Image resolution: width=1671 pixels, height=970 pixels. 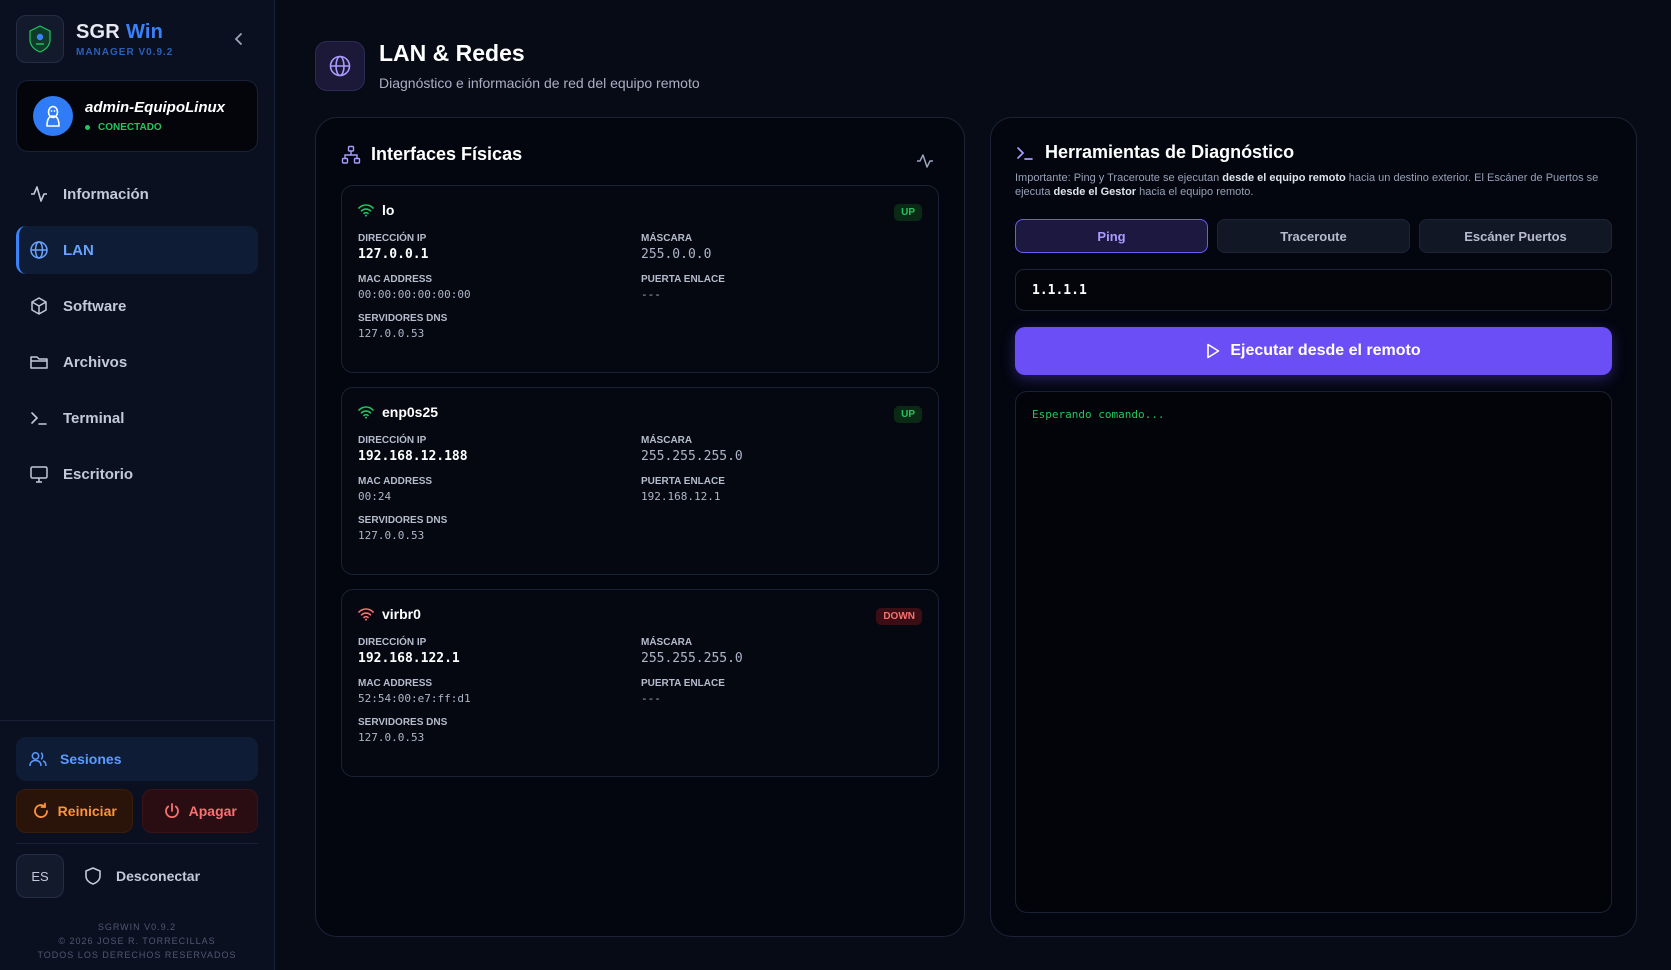 What do you see at coordinates (410, 412) in the screenshot?
I see `interface-name: enp0s25` at bounding box center [410, 412].